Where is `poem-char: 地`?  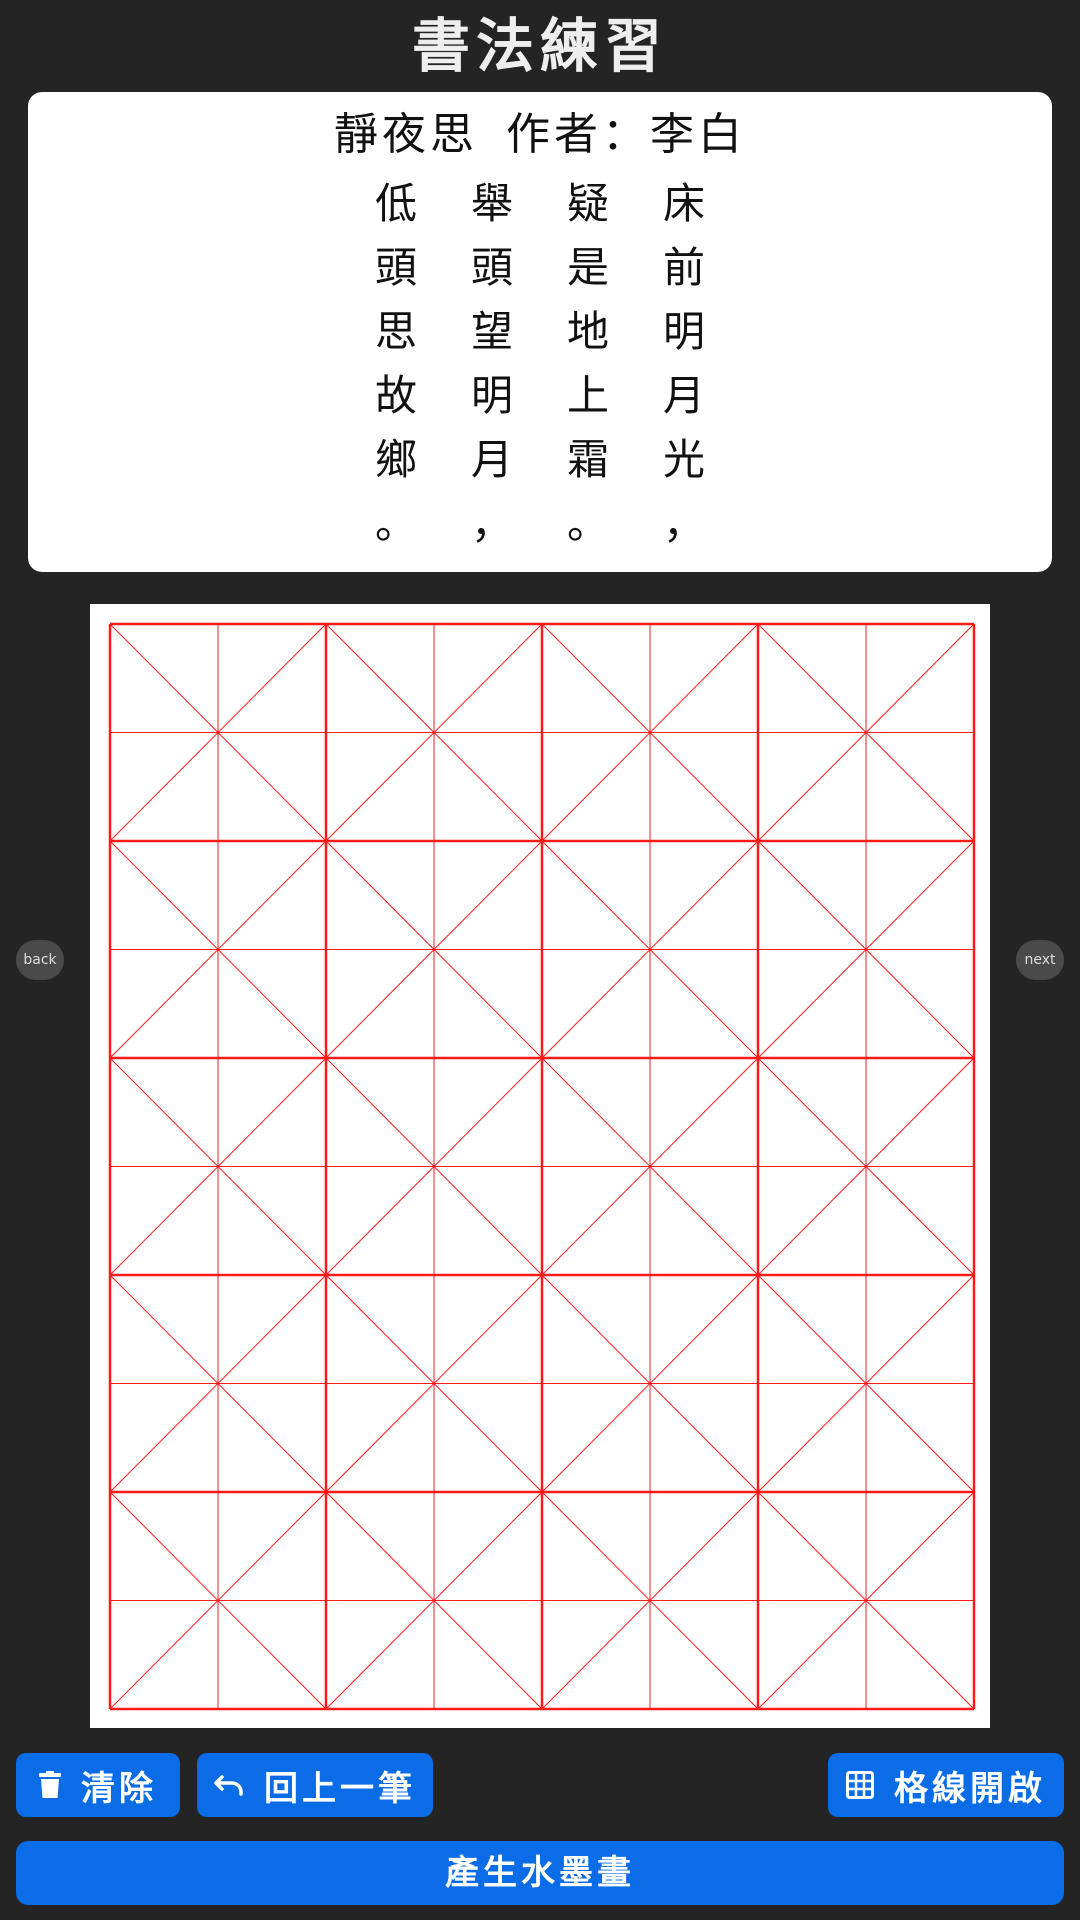
poem-char: 地 is located at coordinates (587, 331).